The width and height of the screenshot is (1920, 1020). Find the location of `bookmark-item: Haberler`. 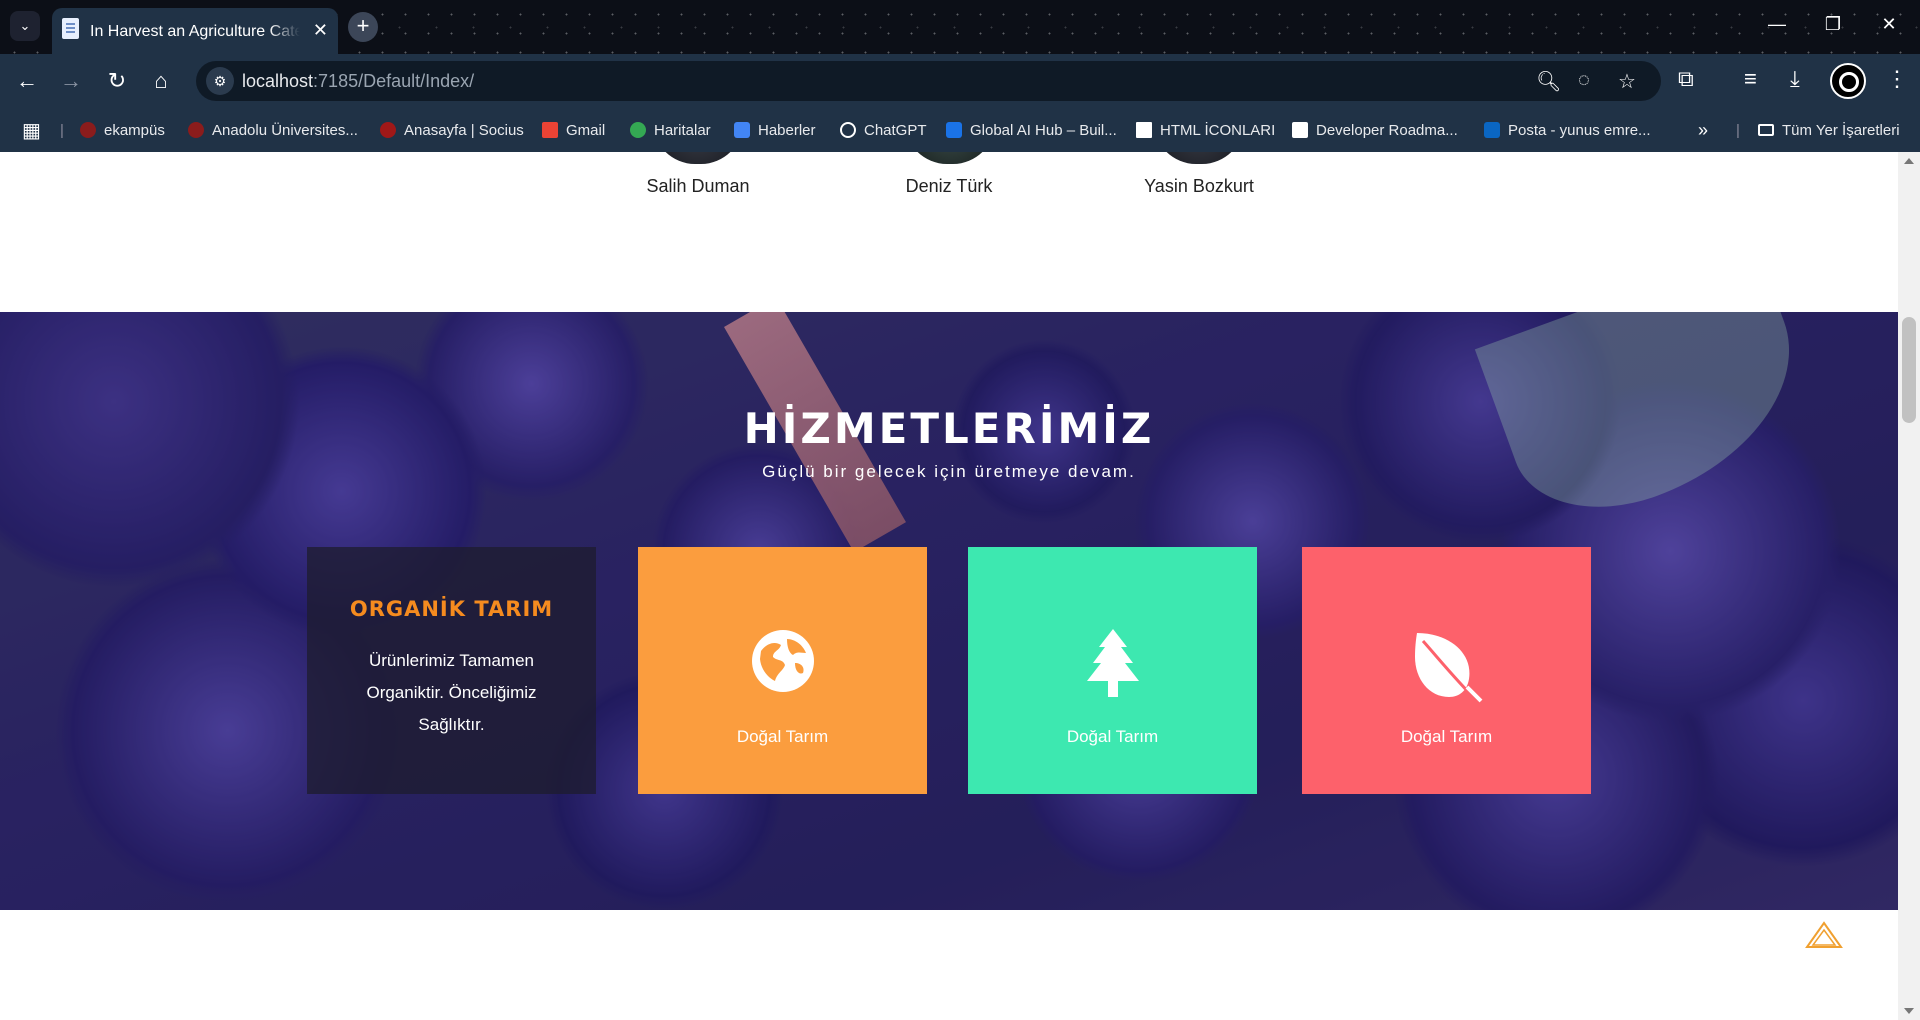

bookmark-item: Haberler is located at coordinates (775, 130).